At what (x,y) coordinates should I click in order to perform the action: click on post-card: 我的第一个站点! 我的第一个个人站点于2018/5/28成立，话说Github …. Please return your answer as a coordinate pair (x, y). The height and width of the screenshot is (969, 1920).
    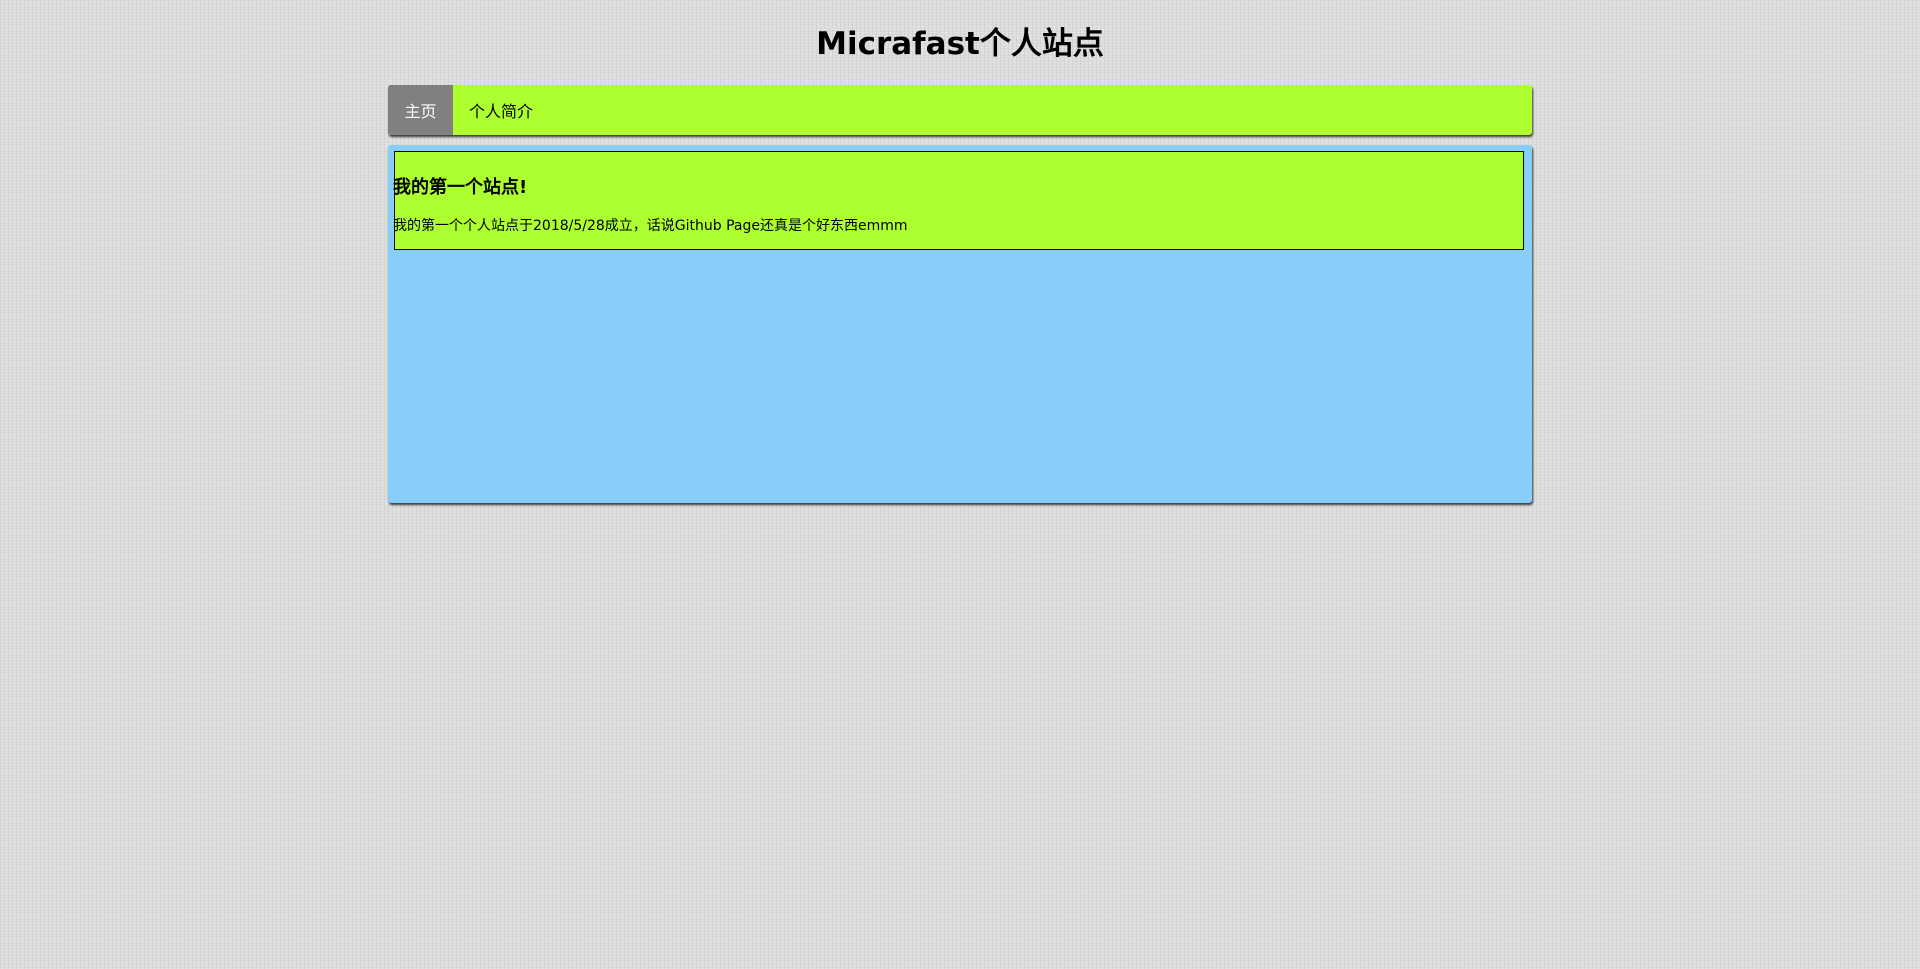
    Looking at the image, I should click on (958, 200).